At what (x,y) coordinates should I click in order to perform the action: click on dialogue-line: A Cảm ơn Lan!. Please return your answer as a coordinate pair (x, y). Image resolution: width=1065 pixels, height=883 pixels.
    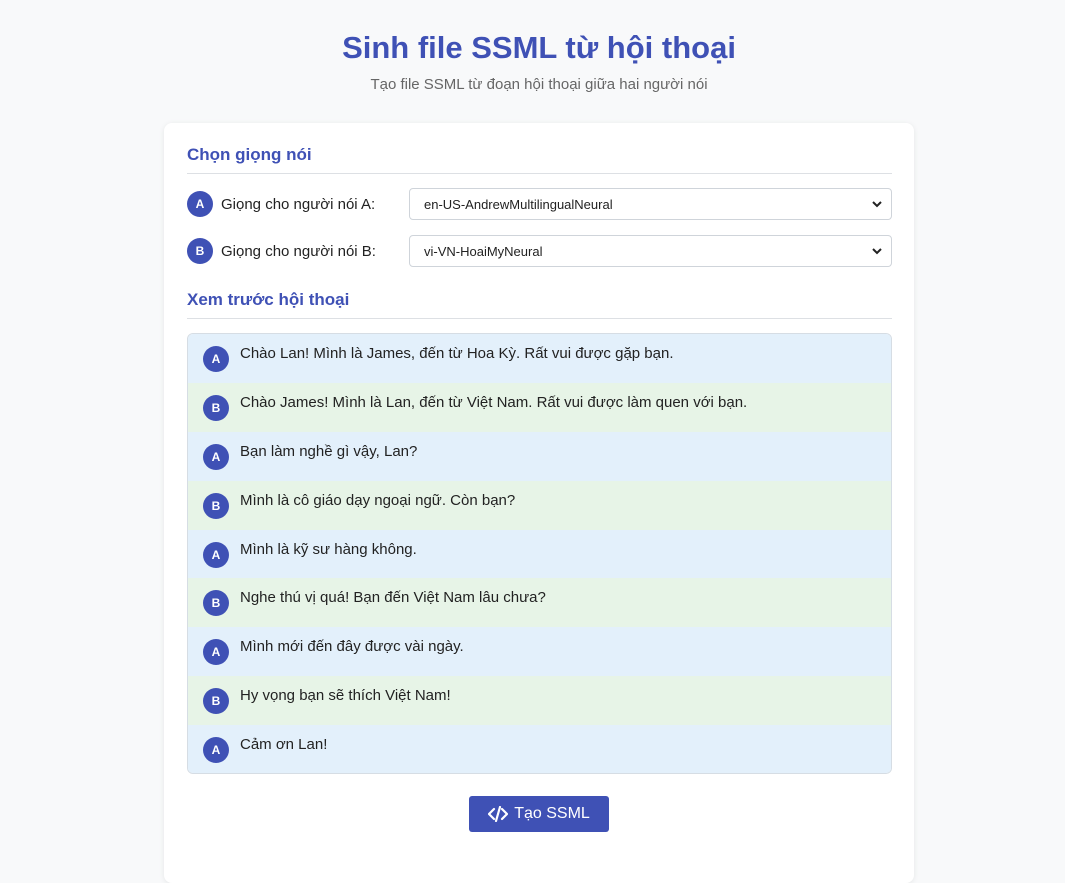
    Looking at the image, I should click on (539, 749).